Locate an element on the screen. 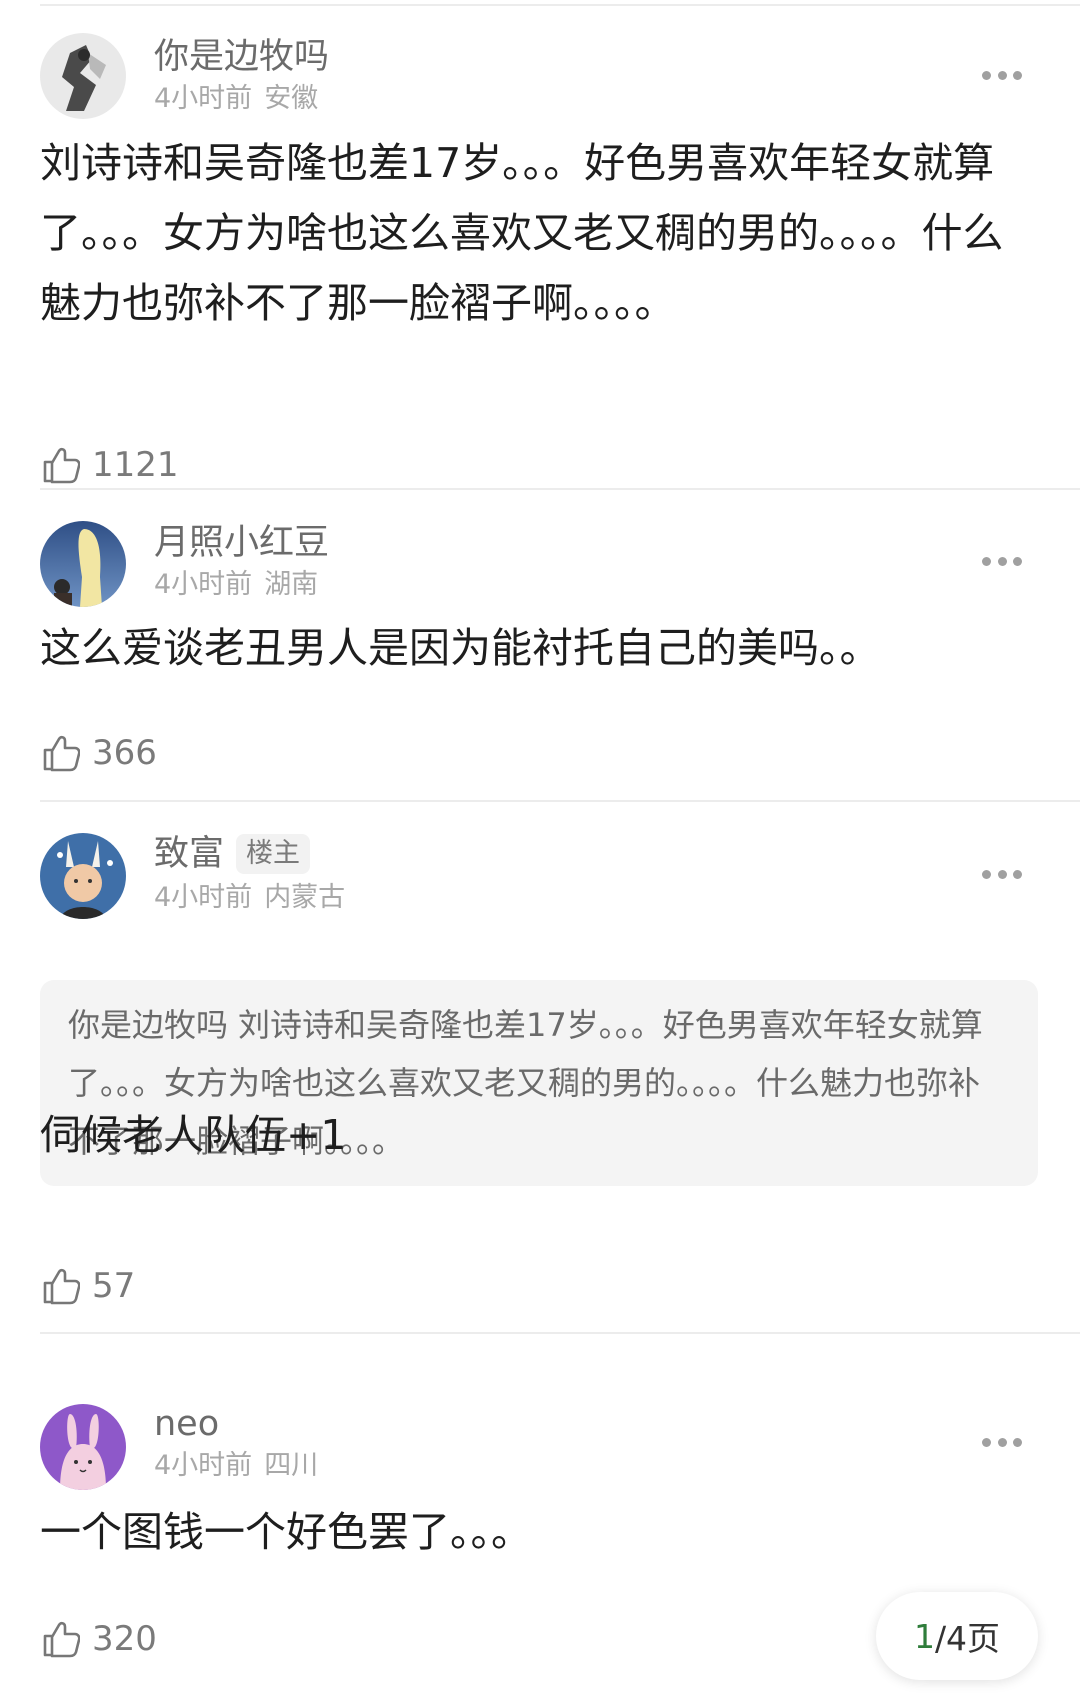  like-button: 320 is located at coordinates (99, 1639).